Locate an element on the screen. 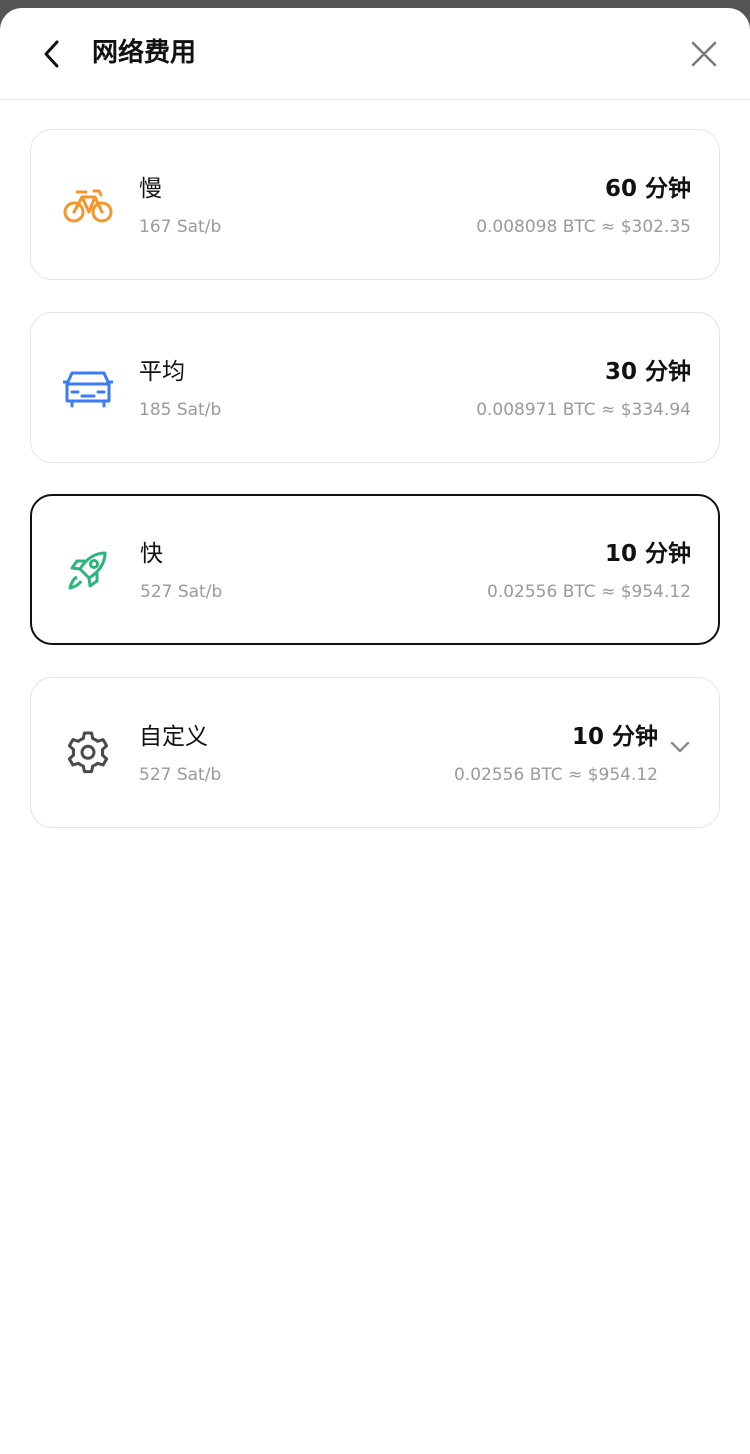 The width and height of the screenshot is (750, 1454). gear-icon is located at coordinates (88, 753).